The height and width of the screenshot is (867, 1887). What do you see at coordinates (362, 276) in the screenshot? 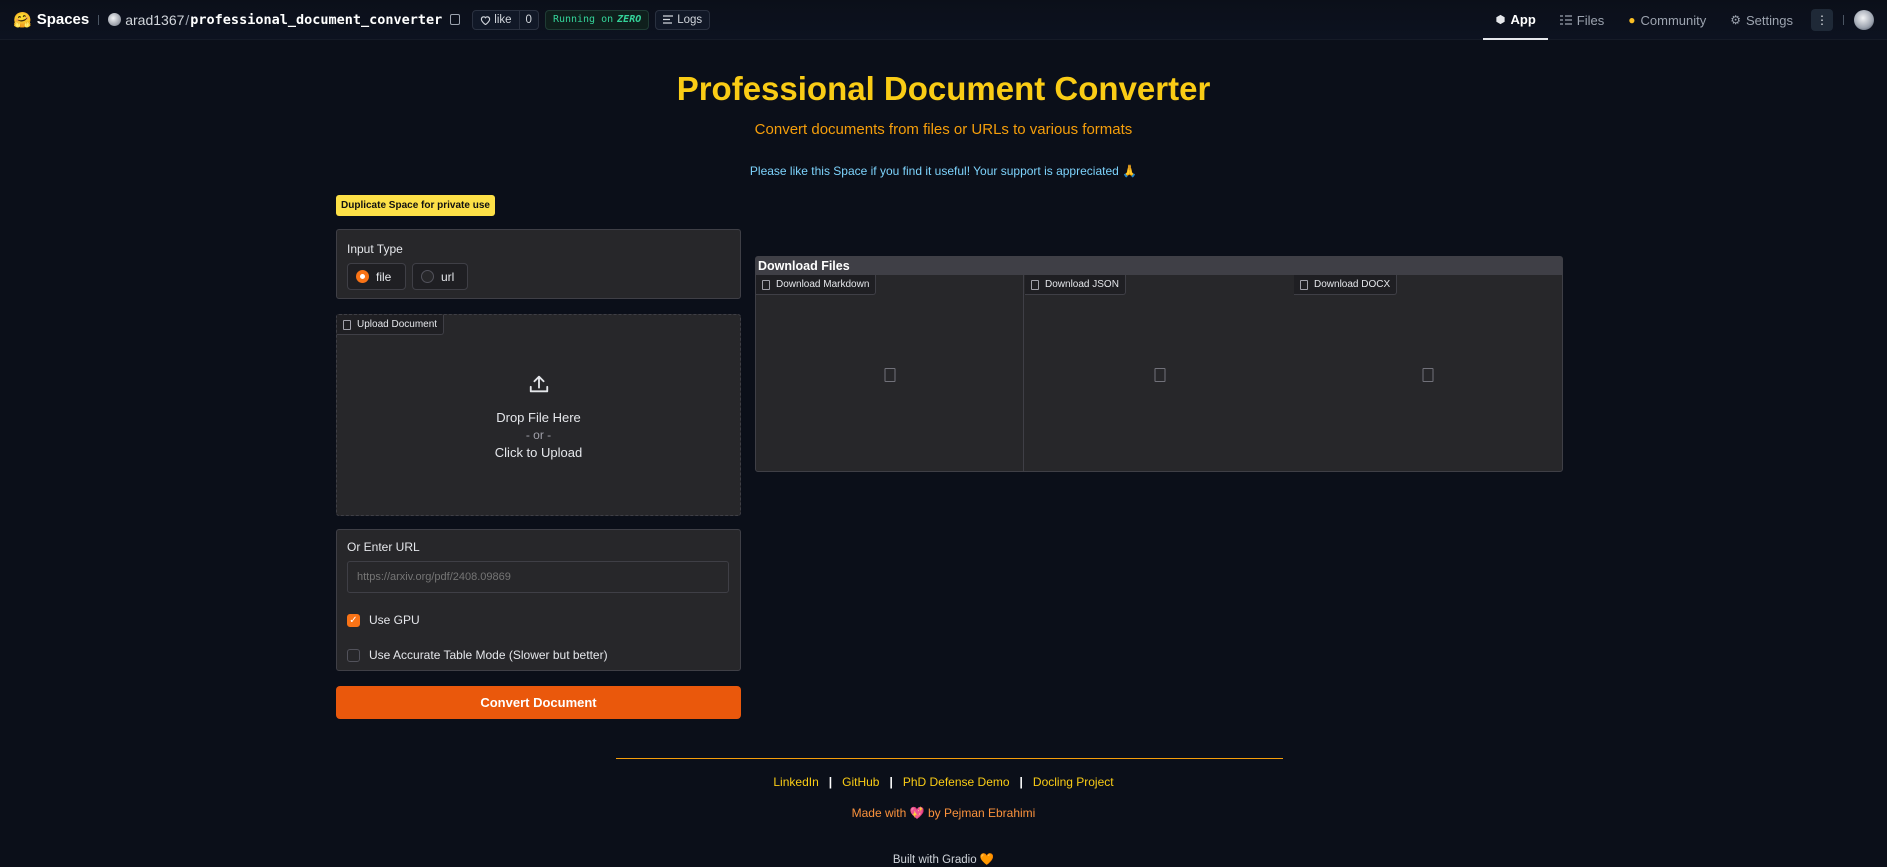
I see `radio-dot-selected` at bounding box center [362, 276].